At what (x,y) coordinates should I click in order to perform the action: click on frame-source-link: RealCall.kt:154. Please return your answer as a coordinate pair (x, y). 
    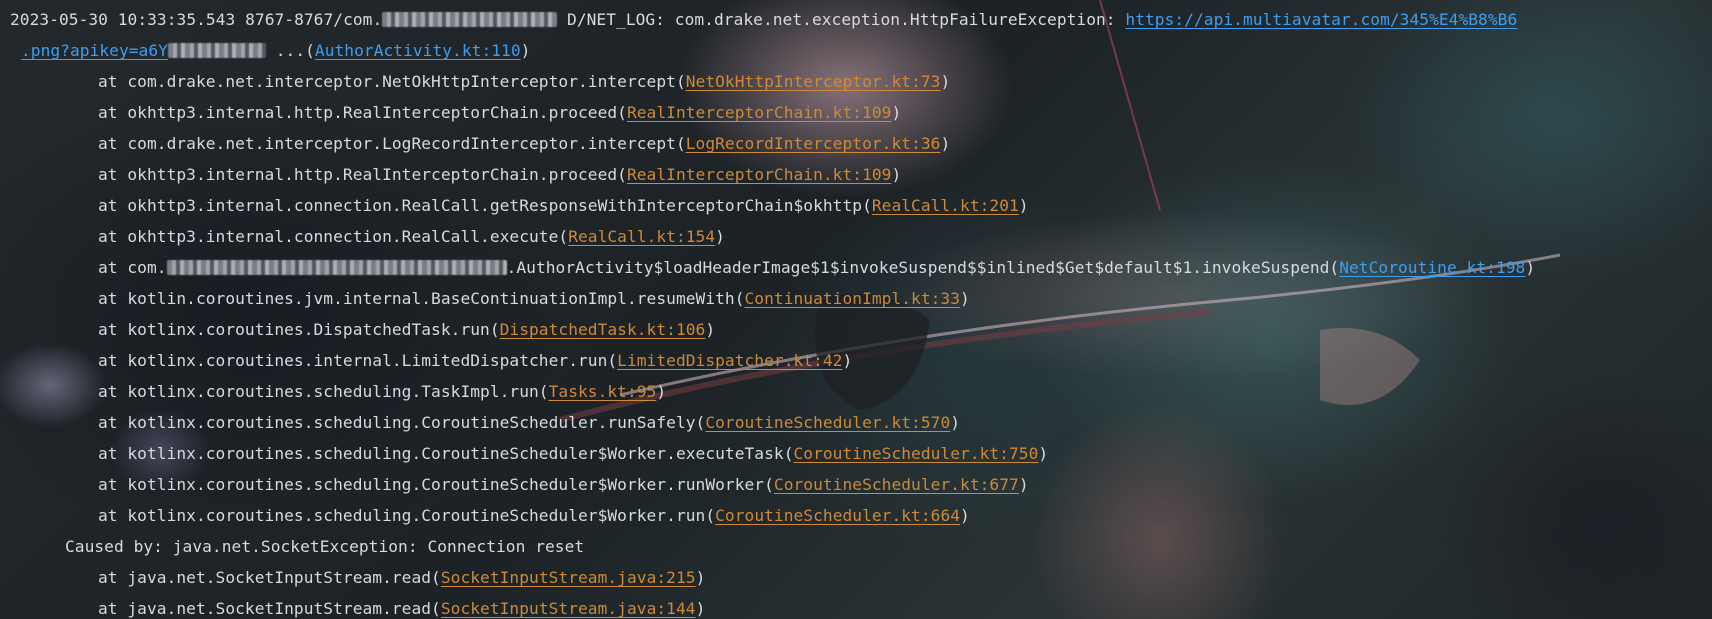
    Looking at the image, I should click on (641, 236).